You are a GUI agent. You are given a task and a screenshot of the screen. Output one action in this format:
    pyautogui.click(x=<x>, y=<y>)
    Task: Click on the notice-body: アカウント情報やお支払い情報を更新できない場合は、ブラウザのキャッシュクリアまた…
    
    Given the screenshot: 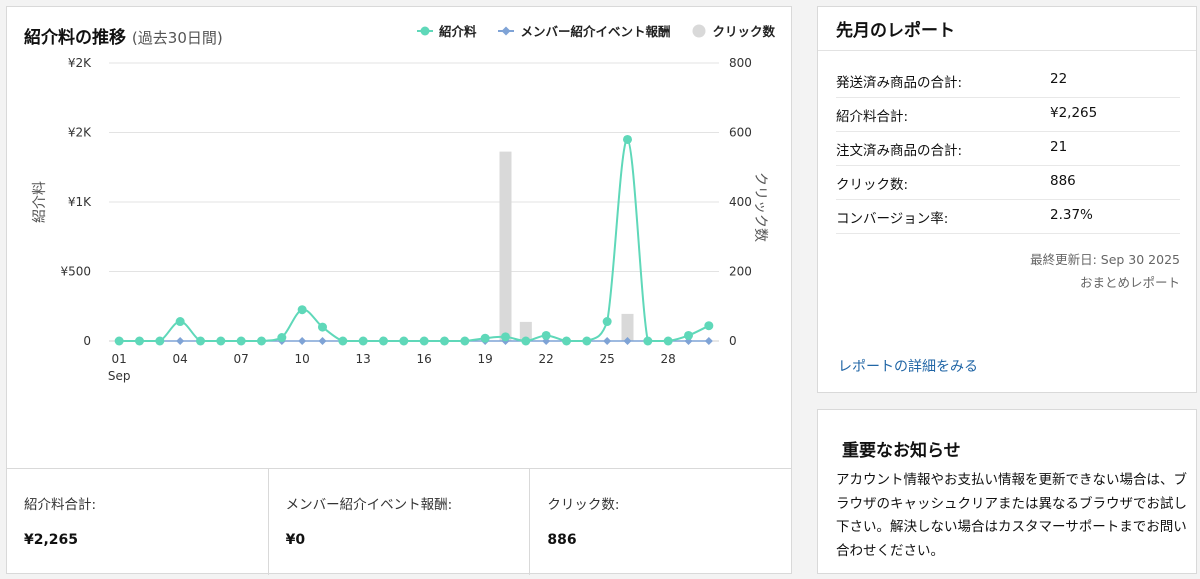 What is the action you would take?
    pyautogui.click(x=1011, y=515)
    